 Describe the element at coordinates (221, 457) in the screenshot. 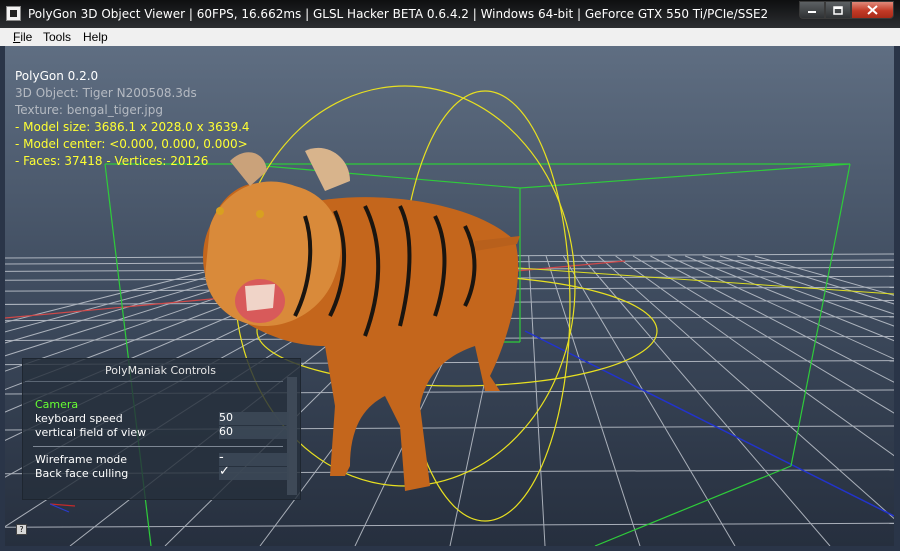

I see `wireframe-mode-value: -` at that location.